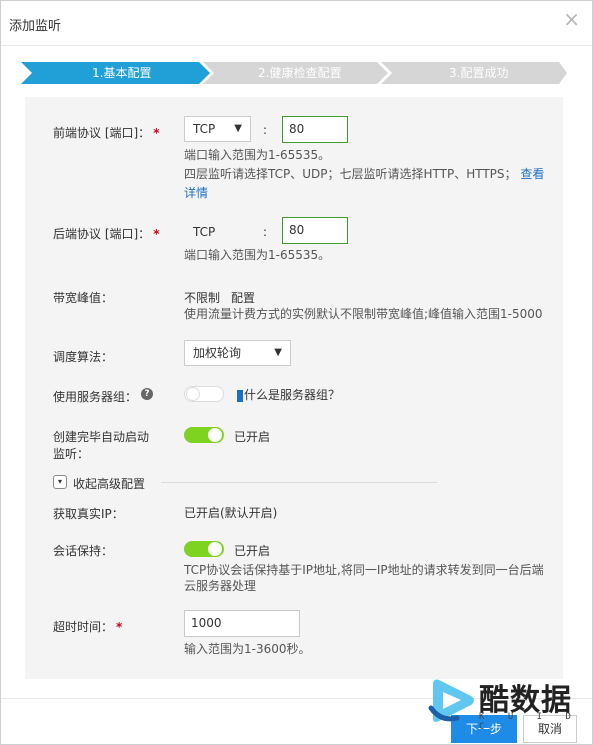  I want to click on scheduler-label: 调度算法：, so click(83, 357).